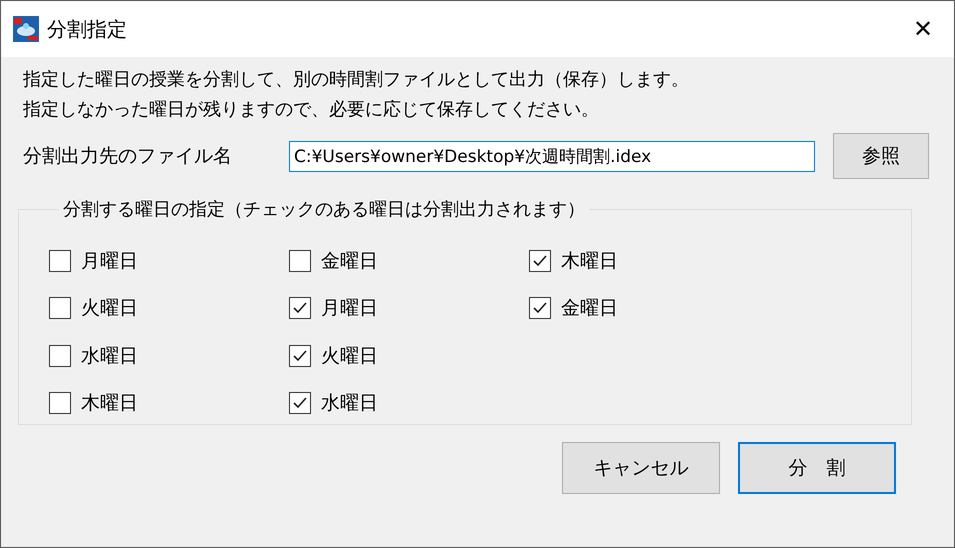 The height and width of the screenshot is (548, 955). I want to click on app-icon, so click(26, 29).